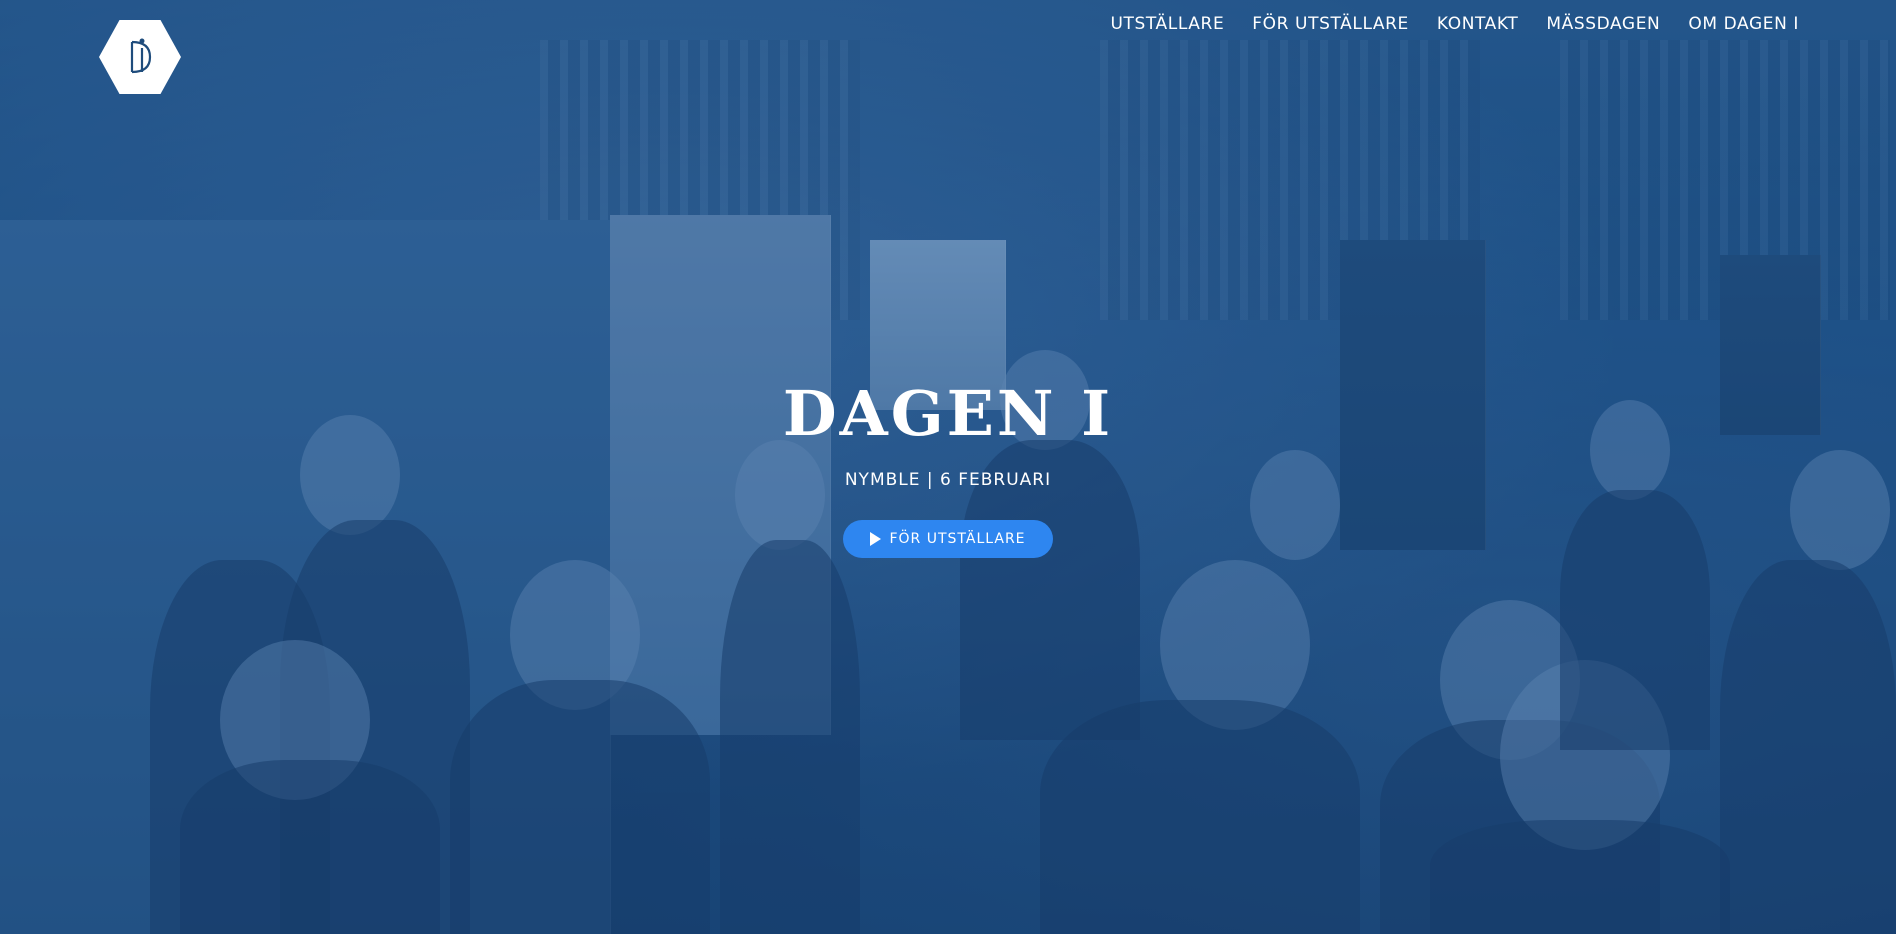  Describe the element at coordinates (1167, 24) in the screenshot. I see `nav-utstallare: UTSTÄLLARE` at that location.